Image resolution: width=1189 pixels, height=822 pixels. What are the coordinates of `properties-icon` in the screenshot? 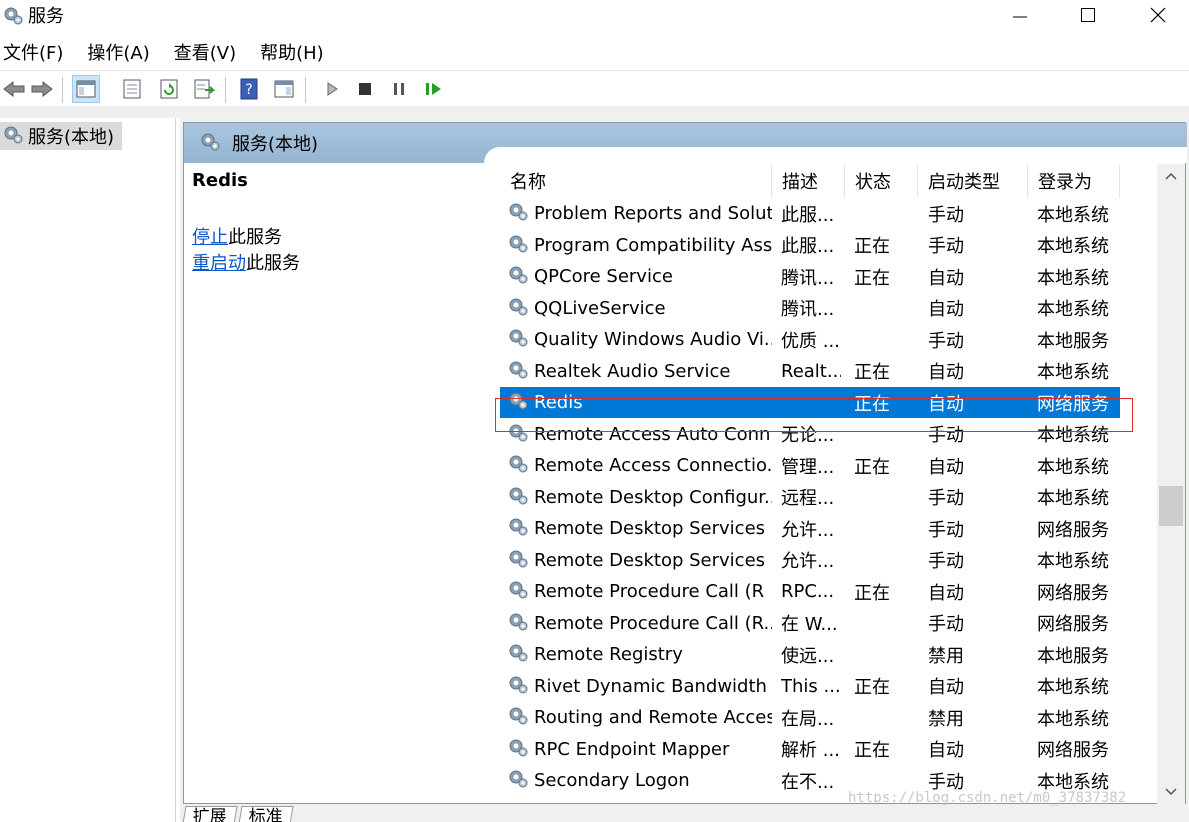 It's located at (132, 89).